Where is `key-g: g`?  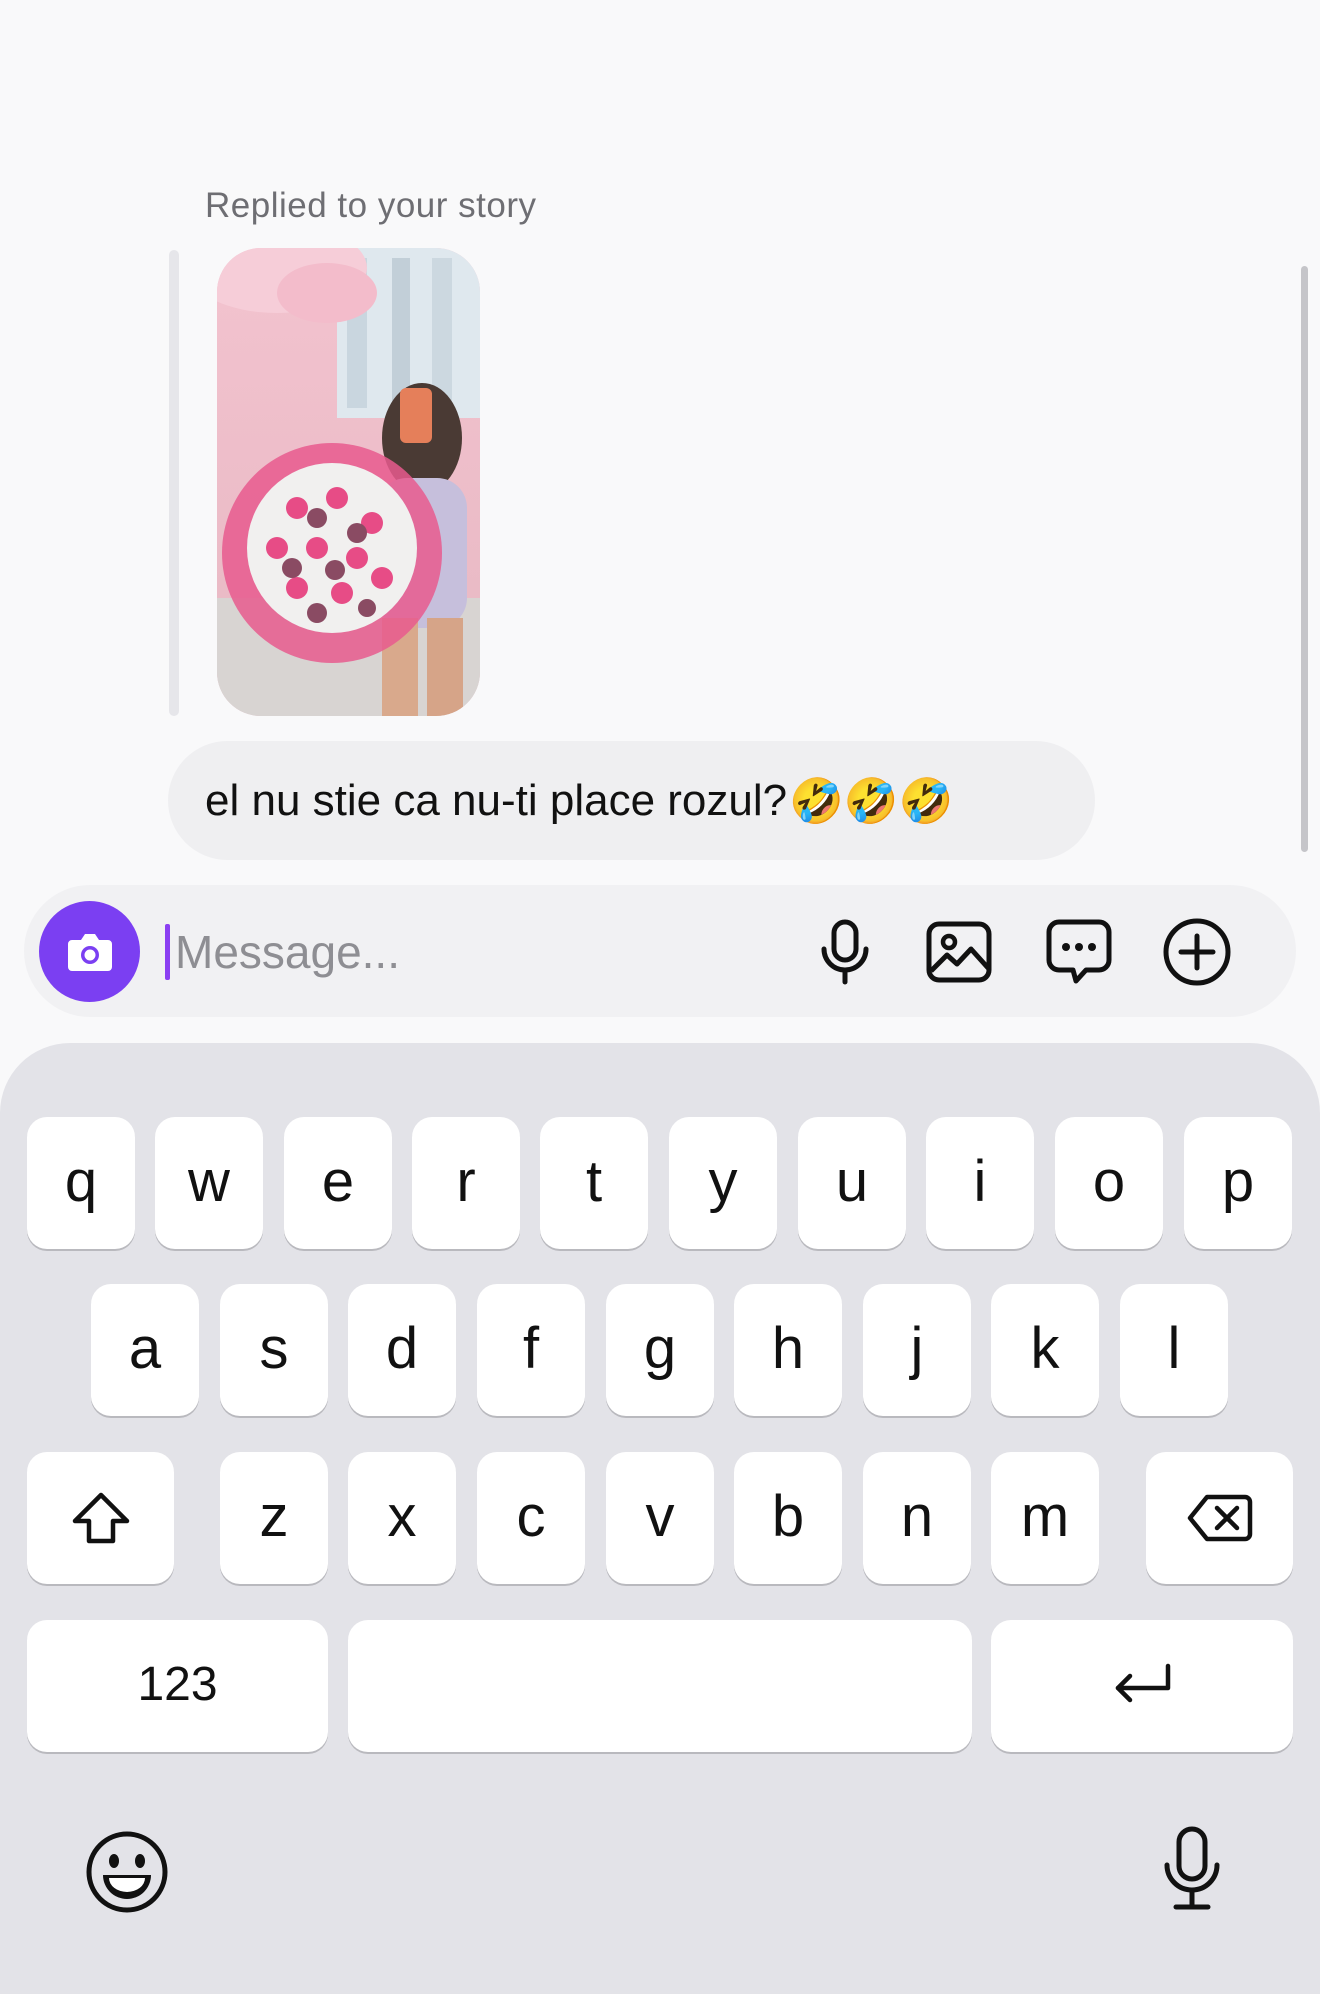 key-g: g is located at coordinates (660, 1350).